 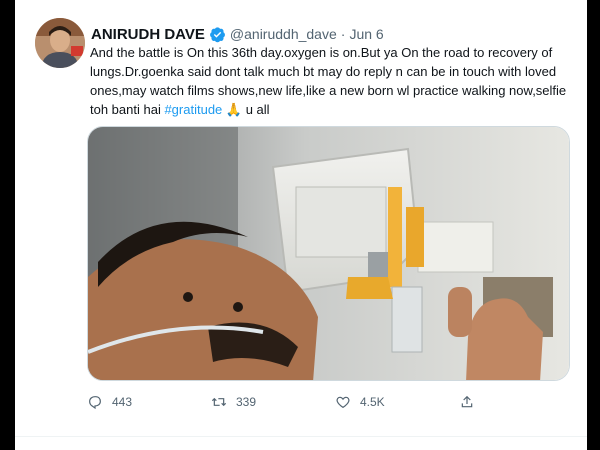 I want to click on author-handle: @aniruddh_dave, so click(x=283, y=34).